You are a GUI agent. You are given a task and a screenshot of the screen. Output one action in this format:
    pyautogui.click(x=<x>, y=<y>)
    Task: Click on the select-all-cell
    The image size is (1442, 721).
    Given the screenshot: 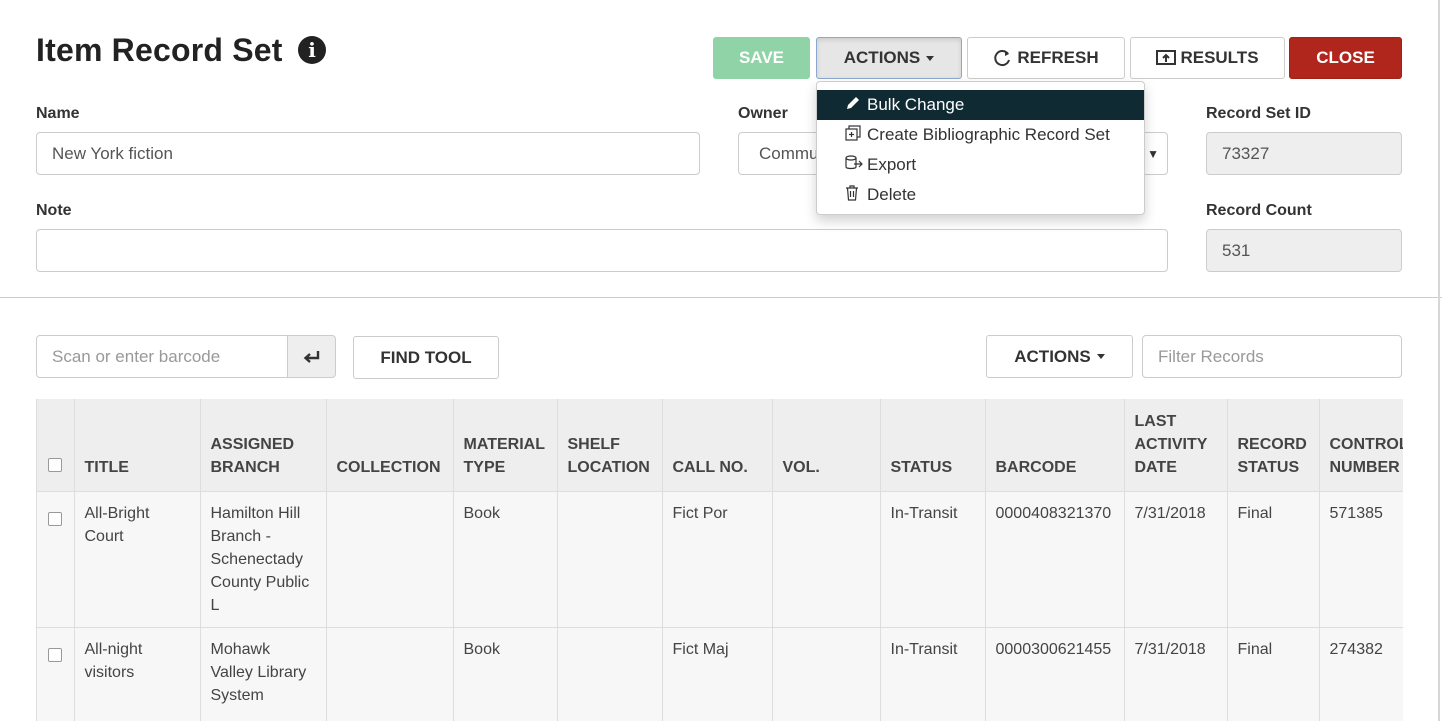 What is the action you would take?
    pyautogui.click(x=56, y=445)
    